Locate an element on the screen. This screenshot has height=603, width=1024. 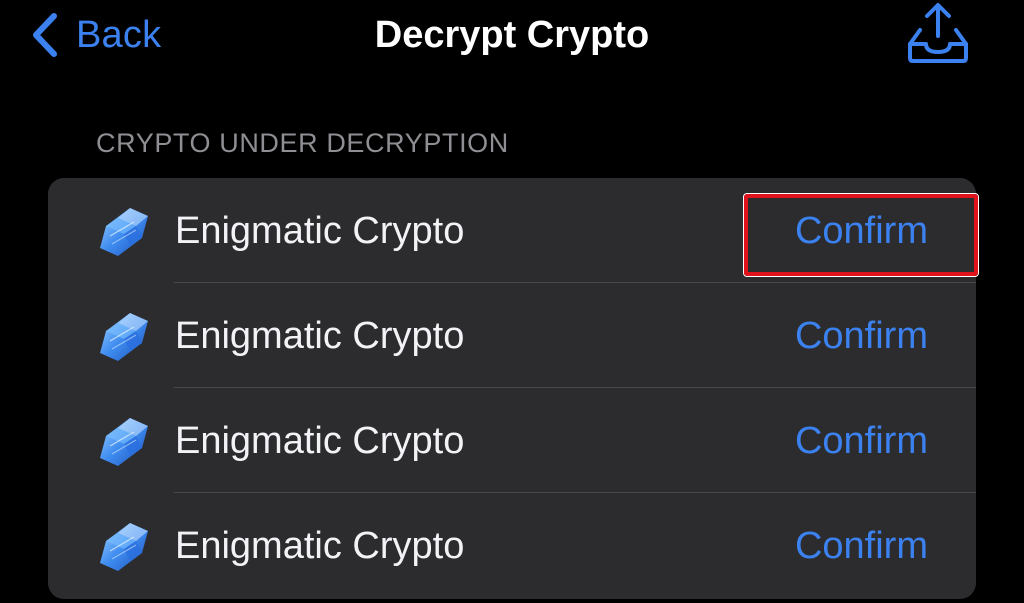
share-tray-icon is located at coordinates (938, 33).